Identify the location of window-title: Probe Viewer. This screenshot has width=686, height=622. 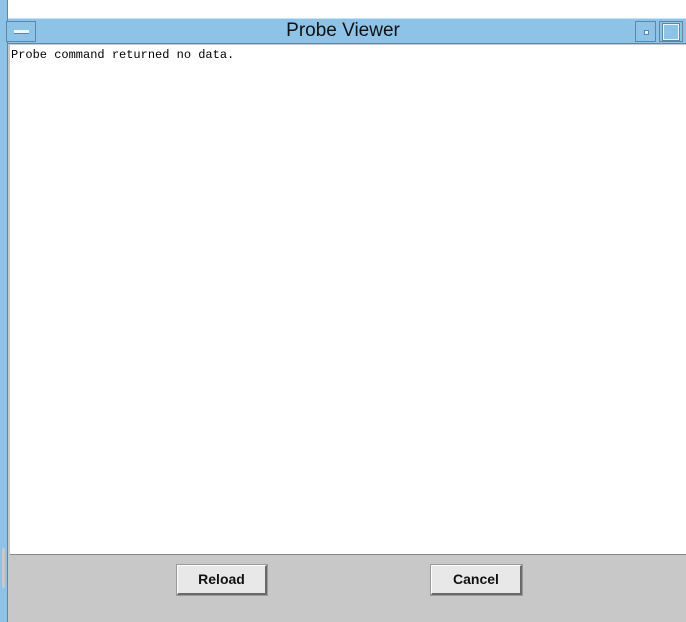
(343, 30).